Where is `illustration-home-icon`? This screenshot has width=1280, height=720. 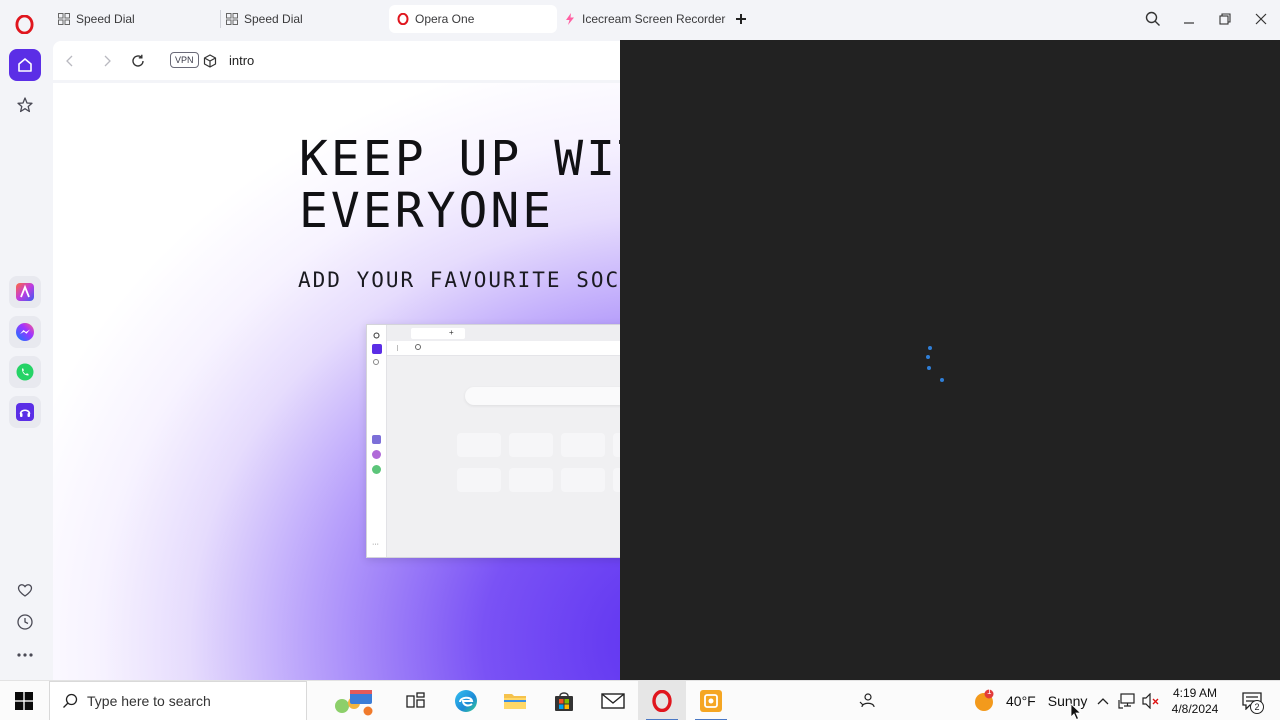 illustration-home-icon is located at coordinates (377, 349).